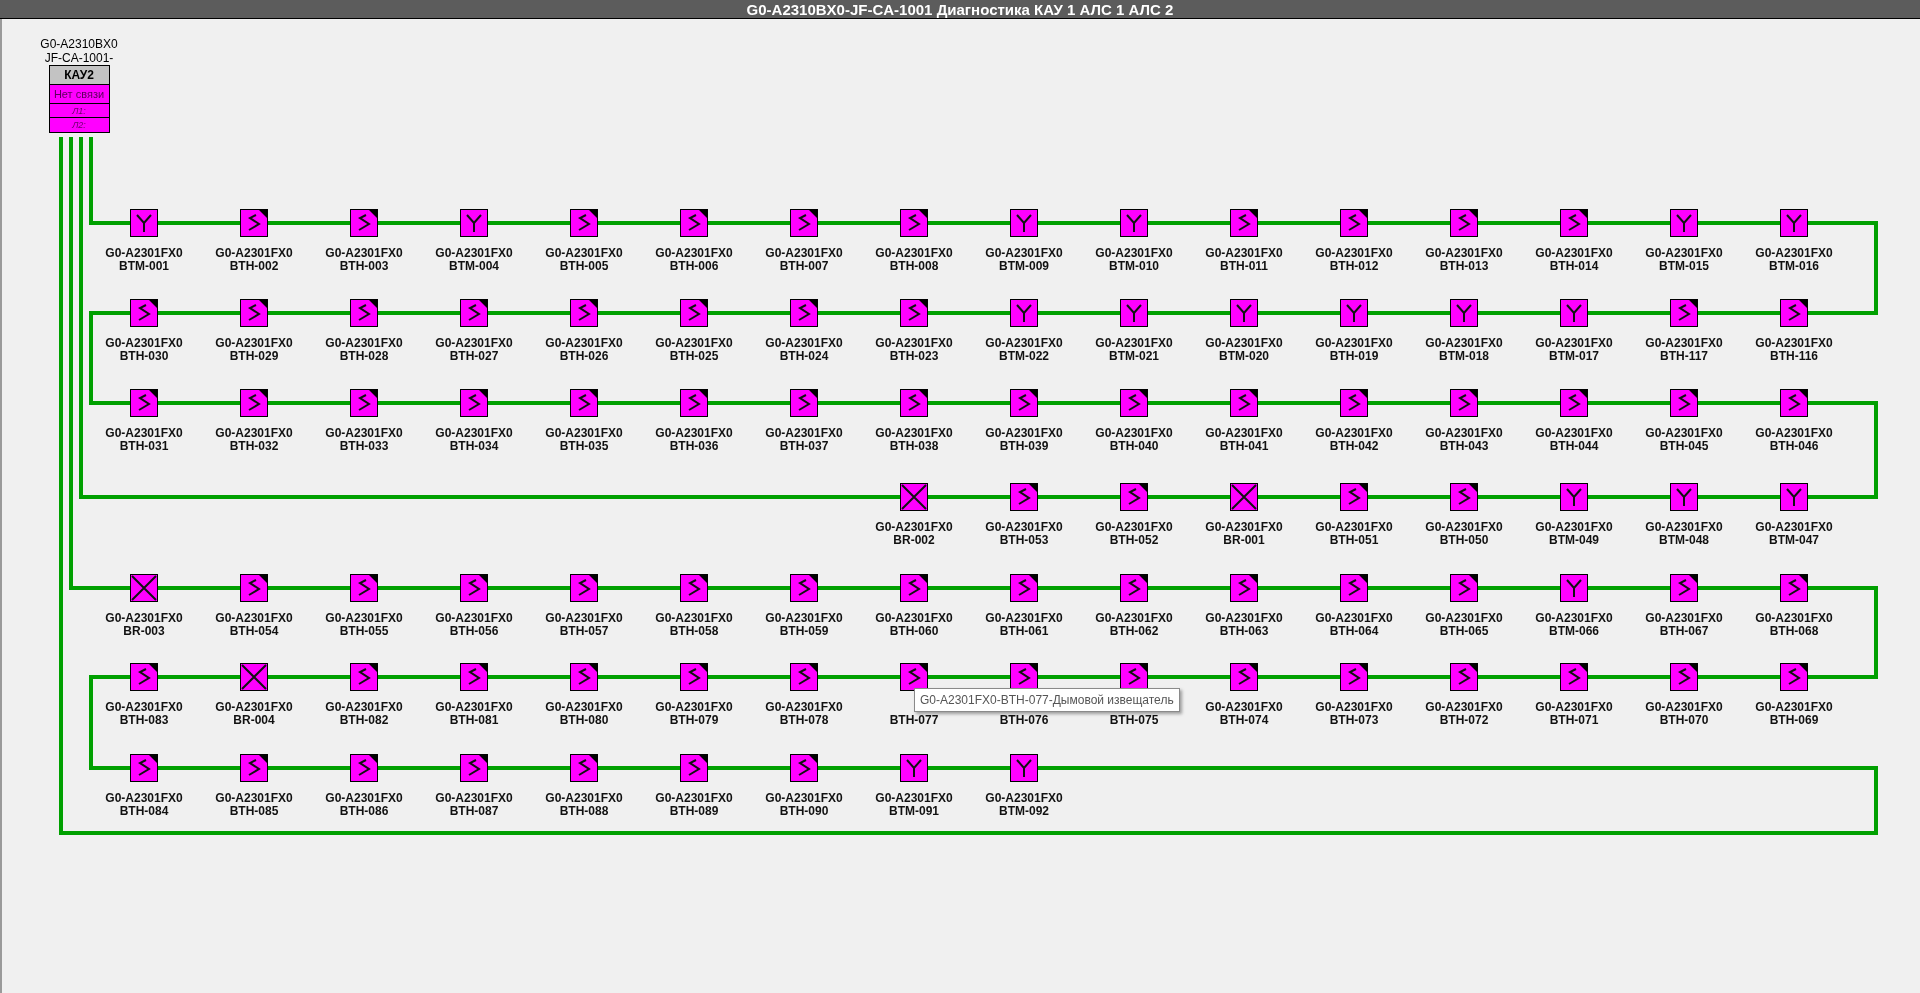  Describe the element at coordinates (79, 75) in the screenshot. I see `controller-name: КАУ2` at that location.